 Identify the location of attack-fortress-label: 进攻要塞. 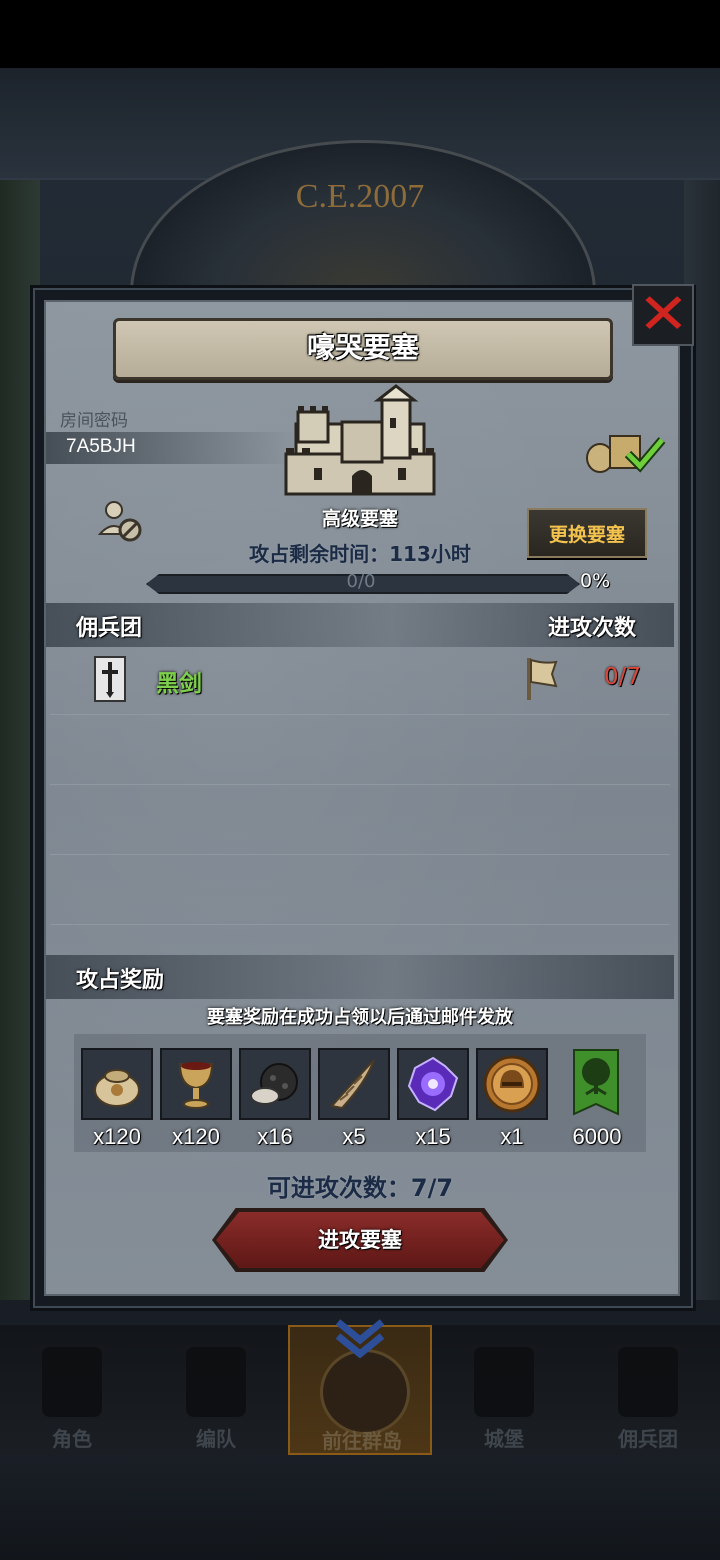
(360, 1240).